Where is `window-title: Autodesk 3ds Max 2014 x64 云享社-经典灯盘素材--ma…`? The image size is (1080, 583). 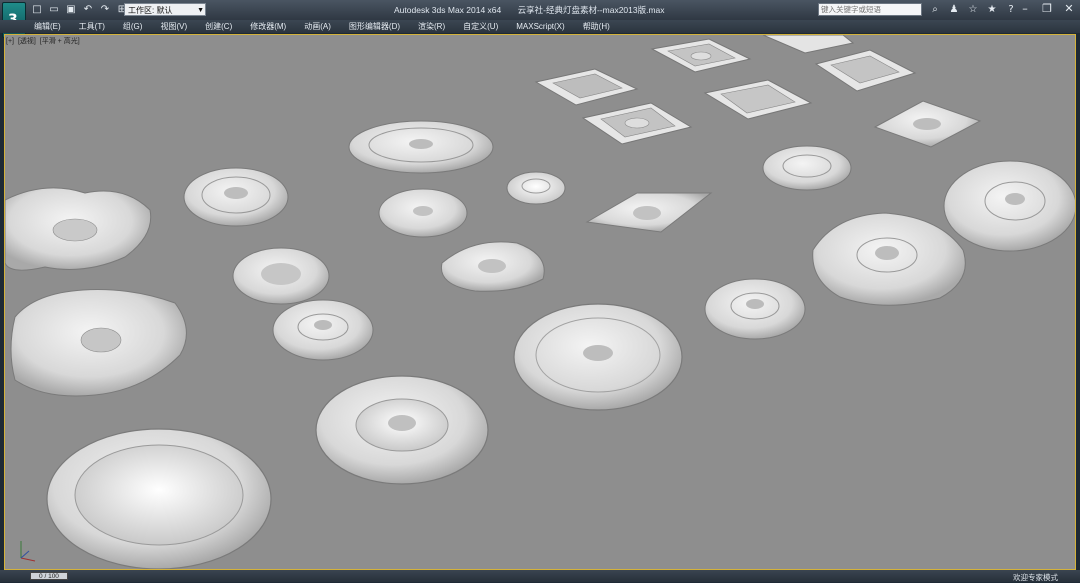 window-title: Autodesk 3ds Max 2014 x64 云享社-经典灯盘素材--ma… is located at coordinates (529, 10).